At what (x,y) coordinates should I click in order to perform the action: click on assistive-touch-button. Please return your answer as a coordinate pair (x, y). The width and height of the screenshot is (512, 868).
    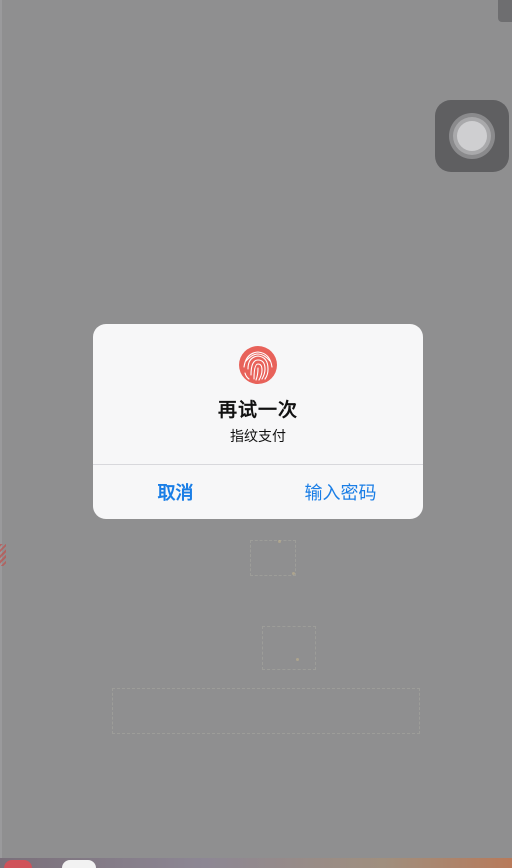
    Looking at the image, I should click on (472, 136).